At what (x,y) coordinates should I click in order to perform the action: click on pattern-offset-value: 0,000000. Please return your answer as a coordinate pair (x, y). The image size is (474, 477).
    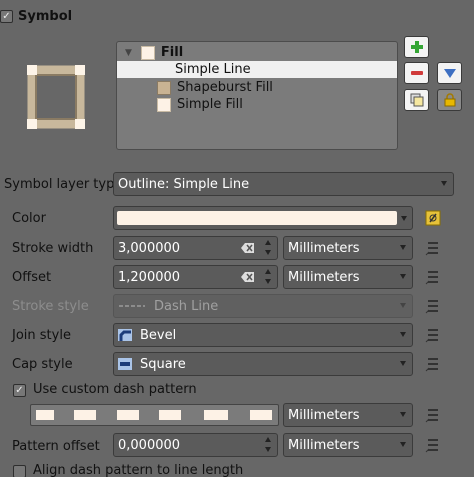
    Looking at the image, I should click on (149, 445).